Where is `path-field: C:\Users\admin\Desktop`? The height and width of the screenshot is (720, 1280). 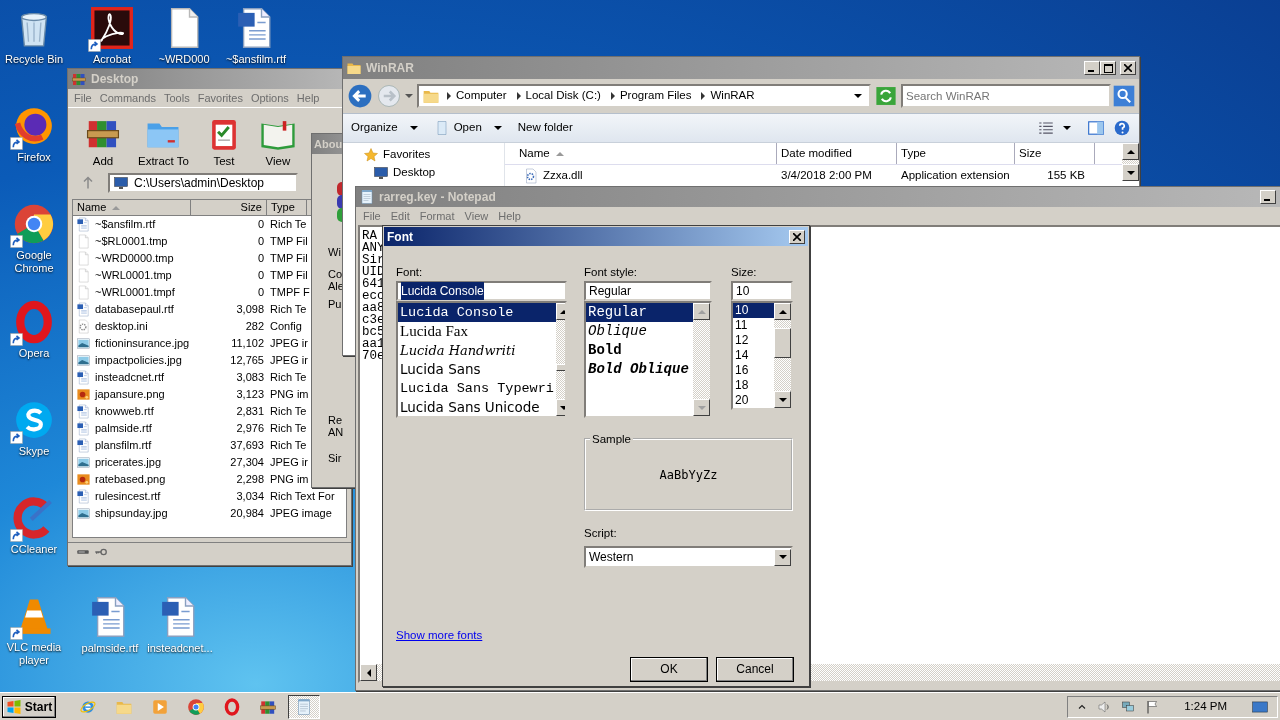 path-field: C:\Users\admin\Desktop is located at coordinates (203, 183).